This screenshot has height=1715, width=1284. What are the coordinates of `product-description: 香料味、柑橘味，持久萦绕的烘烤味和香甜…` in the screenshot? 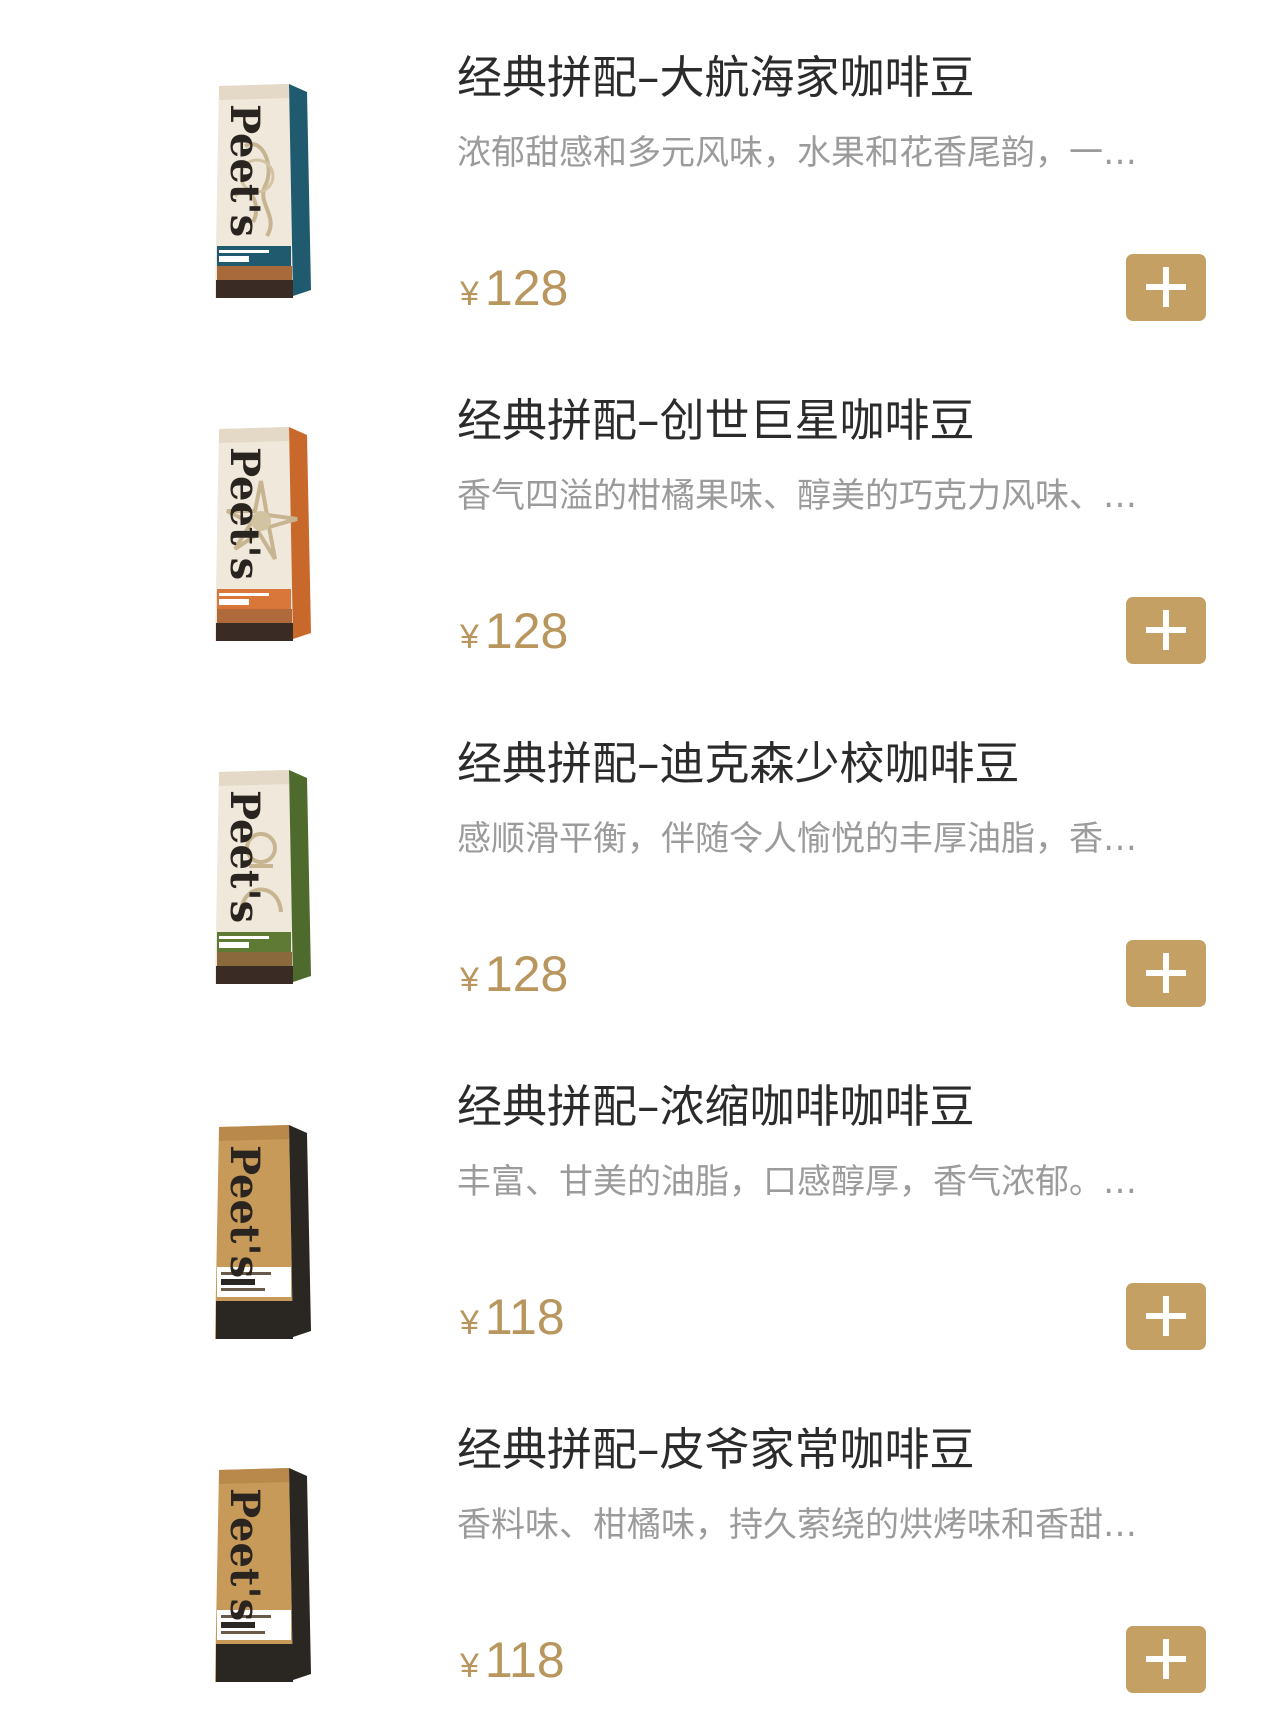 It's located at (797, 1525).